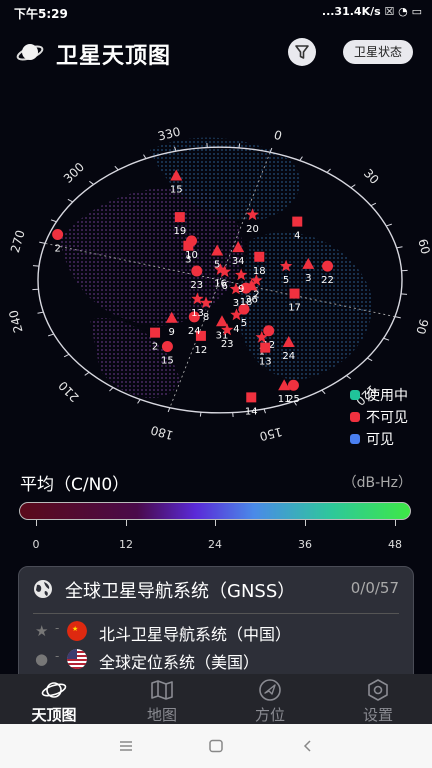 Image resolution: width=432 pixels, height=768 pixels. I want to click on satellite-id: 24, so click(194, 331).